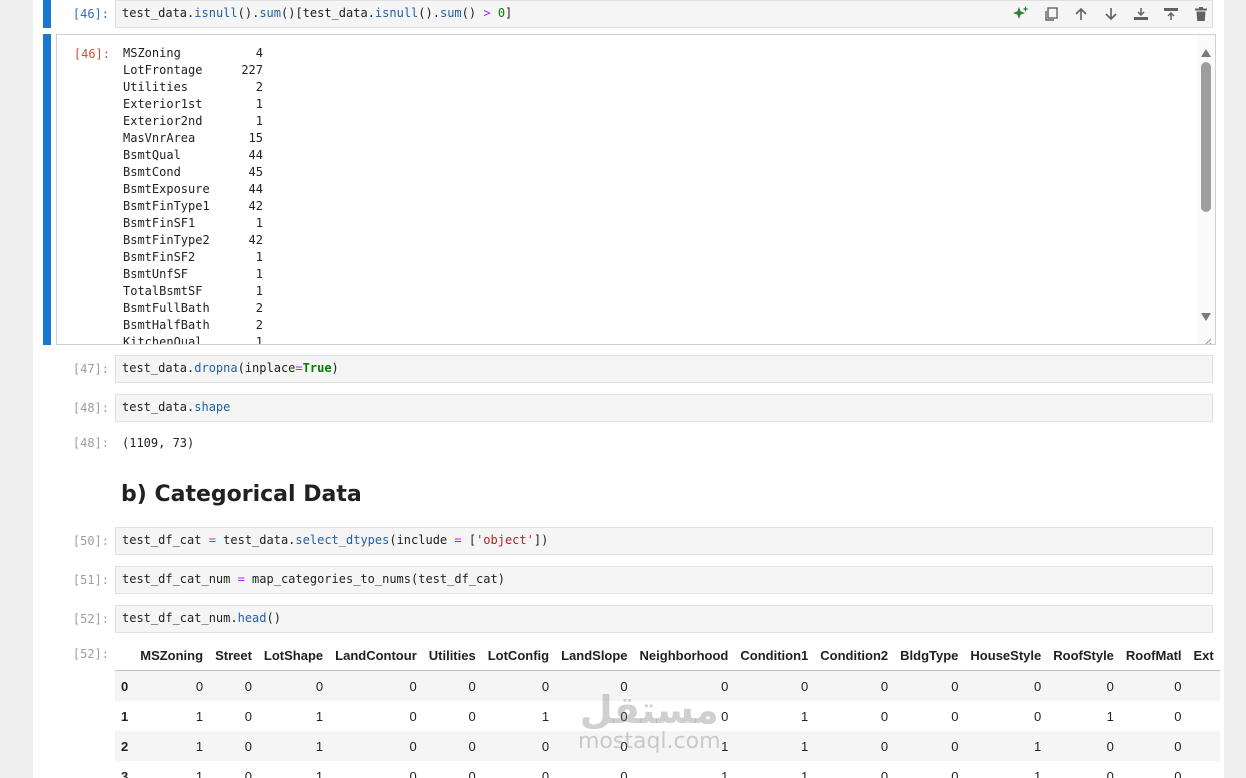 The width and height of the screenshot is (1246, 778). Describe the element at coordinates (1171, 14) in the screenshot. I see `insert-below-icon` at that location.